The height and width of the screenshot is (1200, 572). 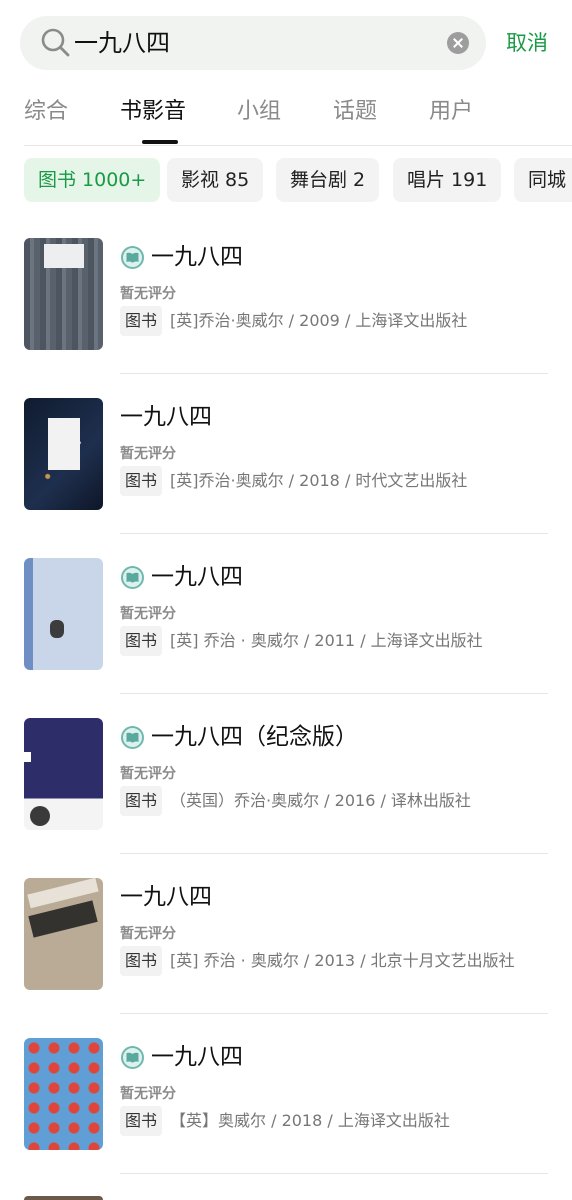 I want to click on result-item: 一九八四 暂无评分 图书 【英】奥威尔 / 2018 / 上海译文出版社, so click(x=286, y=1118).